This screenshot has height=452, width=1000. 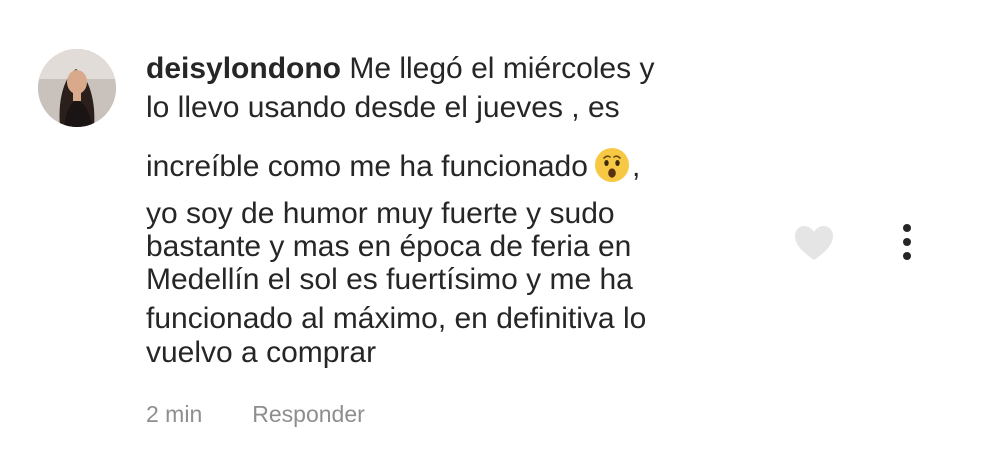 I want to click on comment-line: funcionado al máximo, en definitiva lo, so click(x=396, y=318).